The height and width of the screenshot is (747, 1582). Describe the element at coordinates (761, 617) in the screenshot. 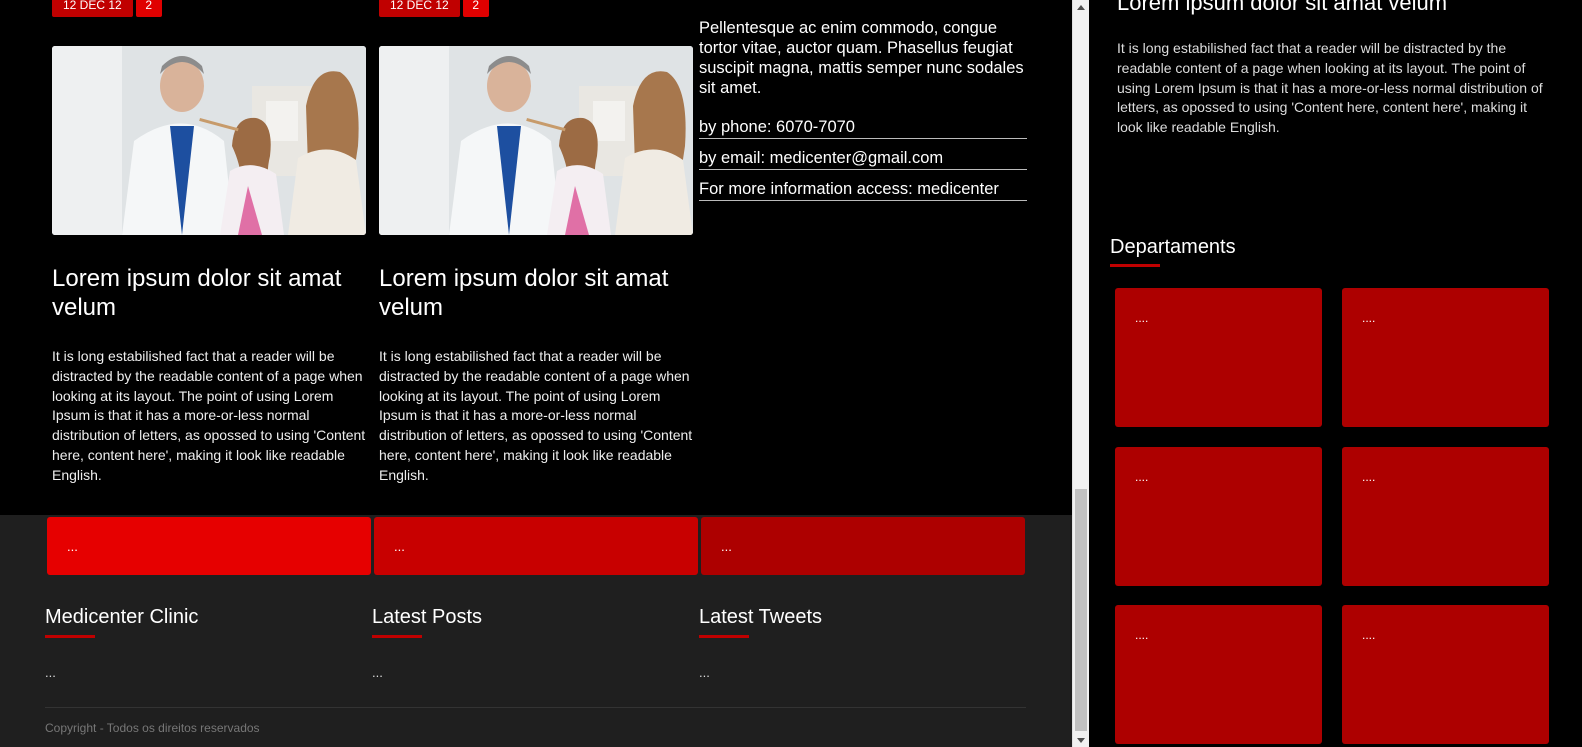

I see `footer-column-title: Latest Tweets` at that location.